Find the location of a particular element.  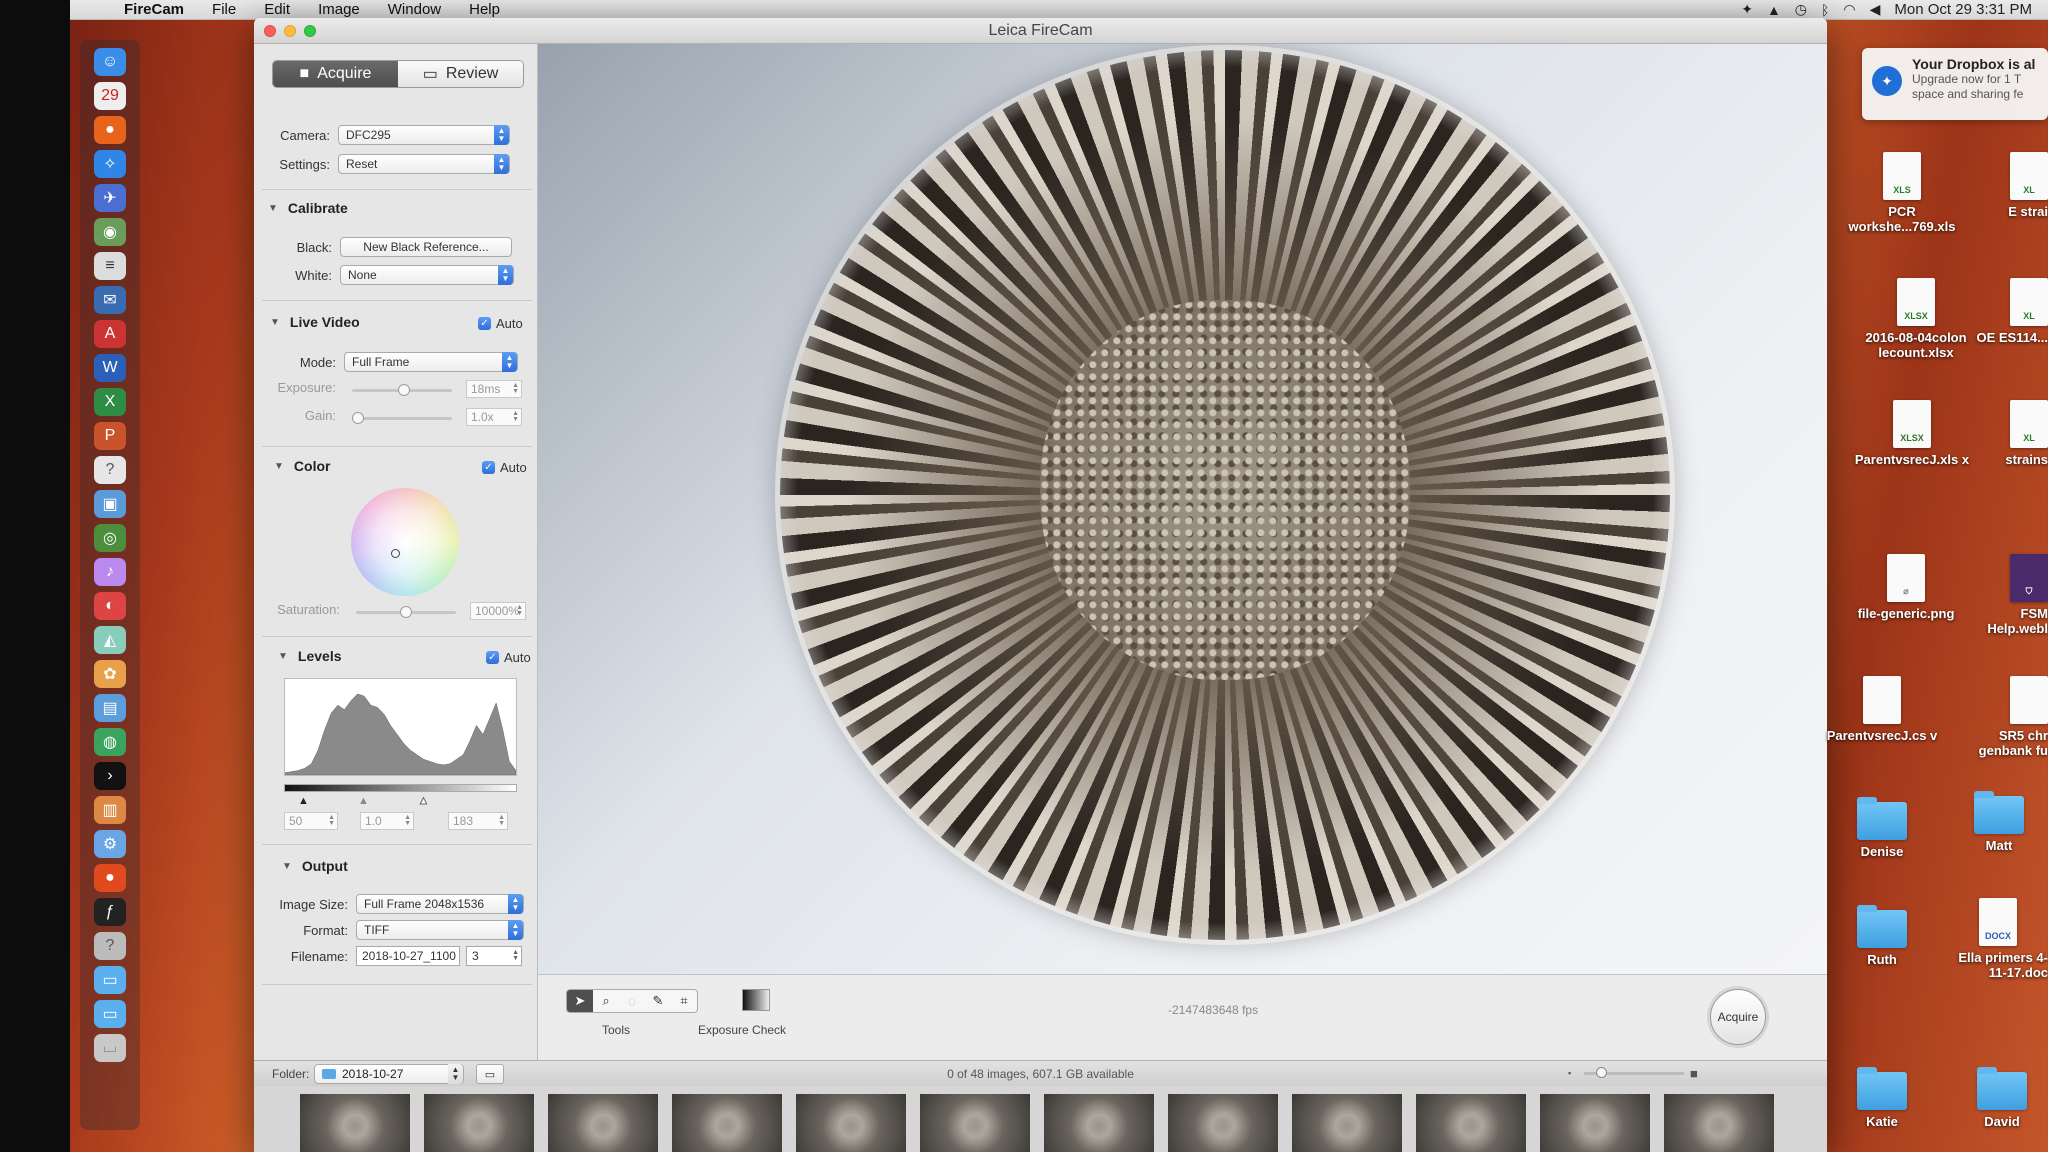

desktop-file: XLSX ParentvsrecJ.xls x is located at coordinates (1912, 433).